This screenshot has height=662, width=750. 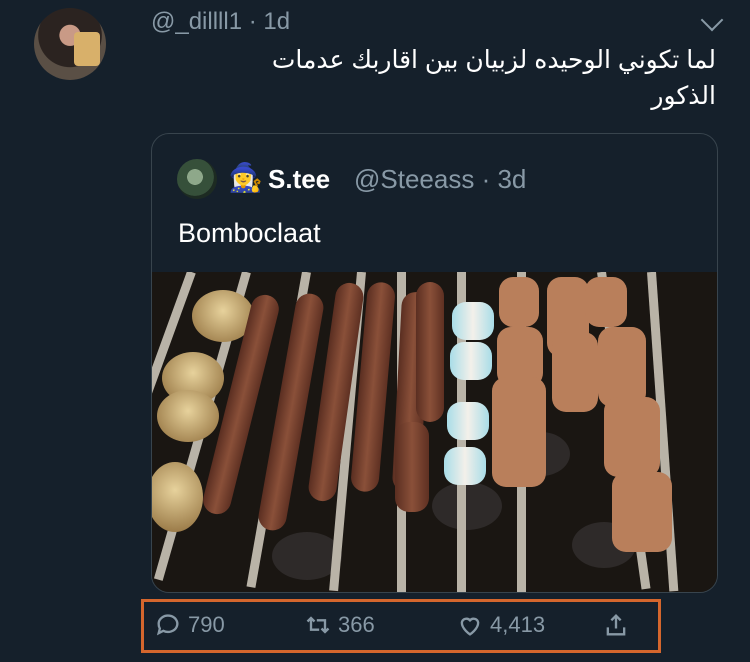 I want to click on share-button, so click(x=616, y=625).